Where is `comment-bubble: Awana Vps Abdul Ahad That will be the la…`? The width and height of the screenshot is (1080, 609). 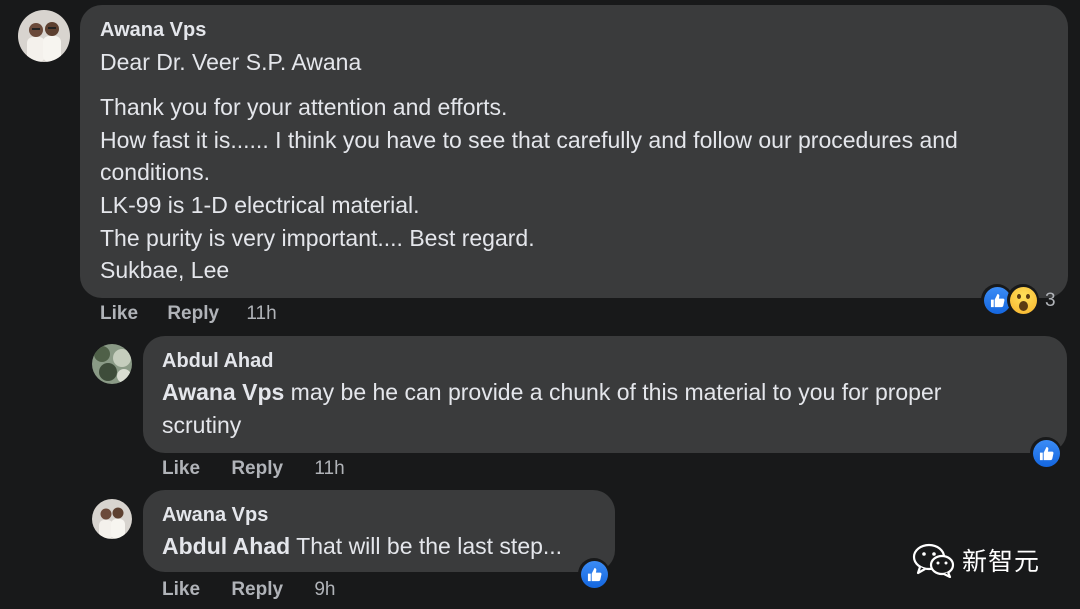 comment-bubble: Awana Vps Abdul Ahad That will be the la… is located at coordinates (379, 531).